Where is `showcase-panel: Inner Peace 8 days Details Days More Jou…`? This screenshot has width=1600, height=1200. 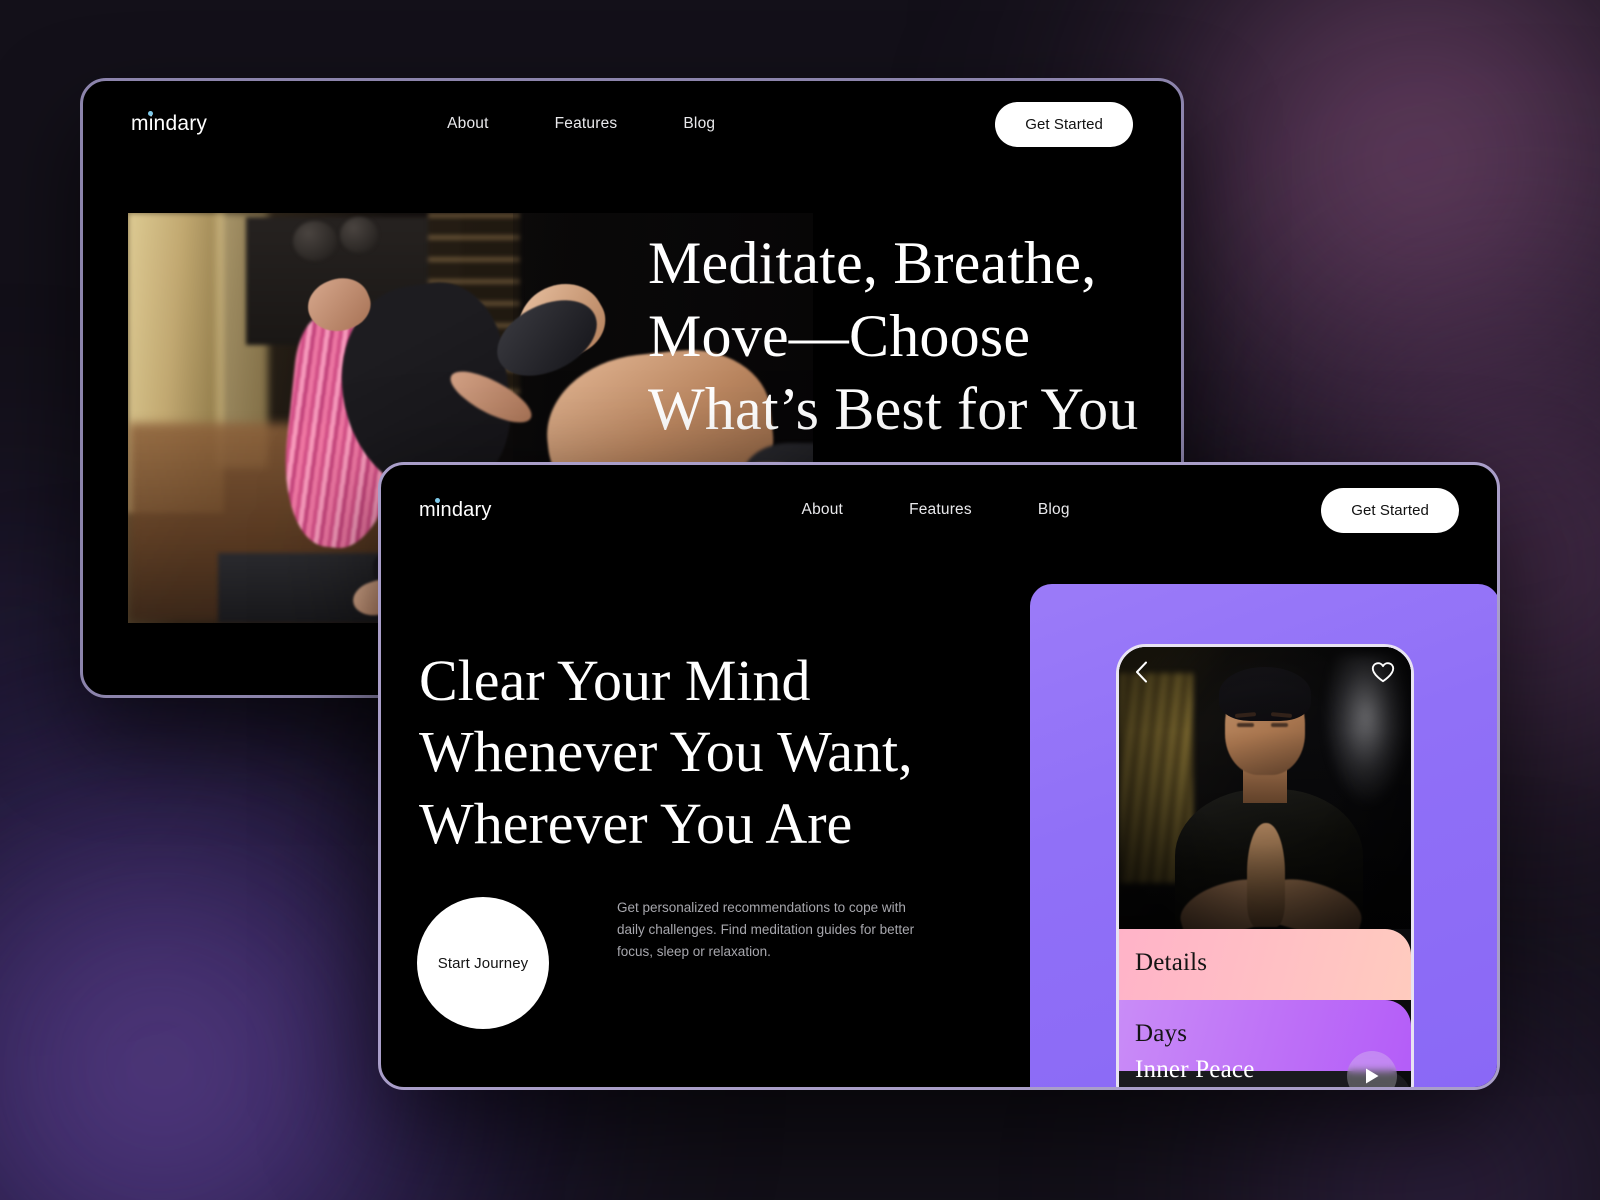
showcase-panel: Inner Peace 8 days Details Days More Jou… is located at coordinates (1263, 837).